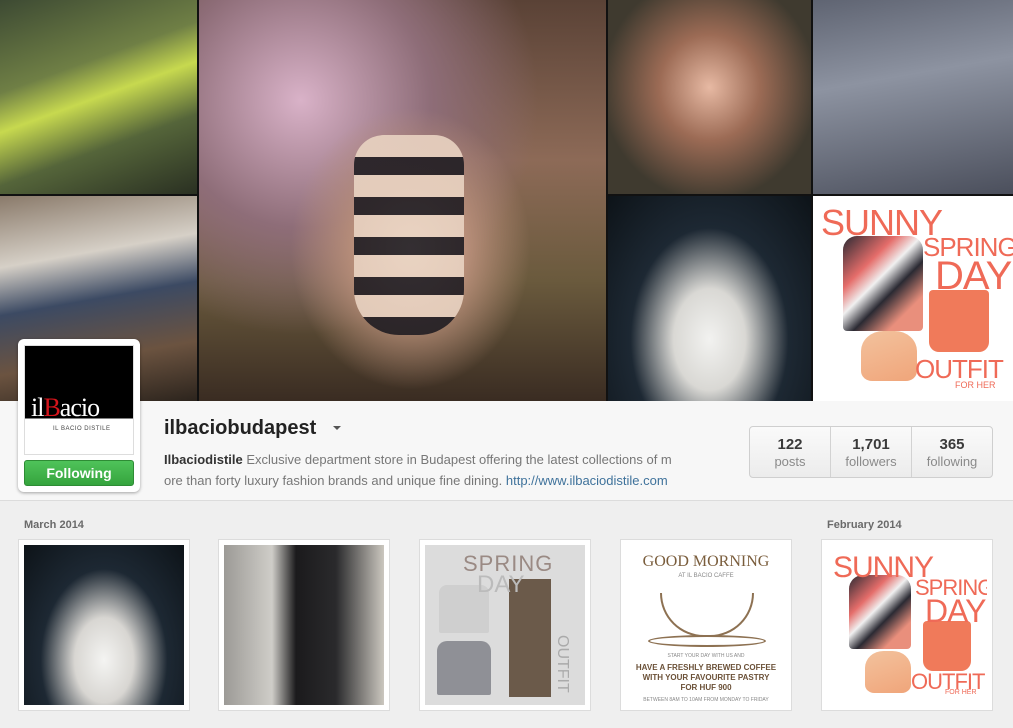  What do you see at coordinates (790, 444) in the screenshot?
I see `stat-posts-count: 122` at bounding box center [790, 444].